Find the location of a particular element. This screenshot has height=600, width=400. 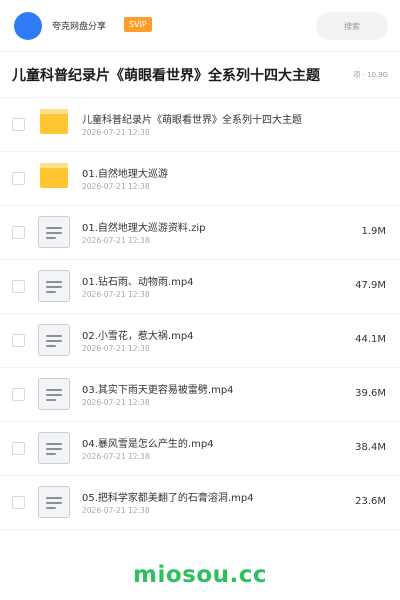

title-bar: 儿童科普纪录片《萌眼看世界》全系列十四大主题 项 · 10.9G is located at coordinates (200, 75).